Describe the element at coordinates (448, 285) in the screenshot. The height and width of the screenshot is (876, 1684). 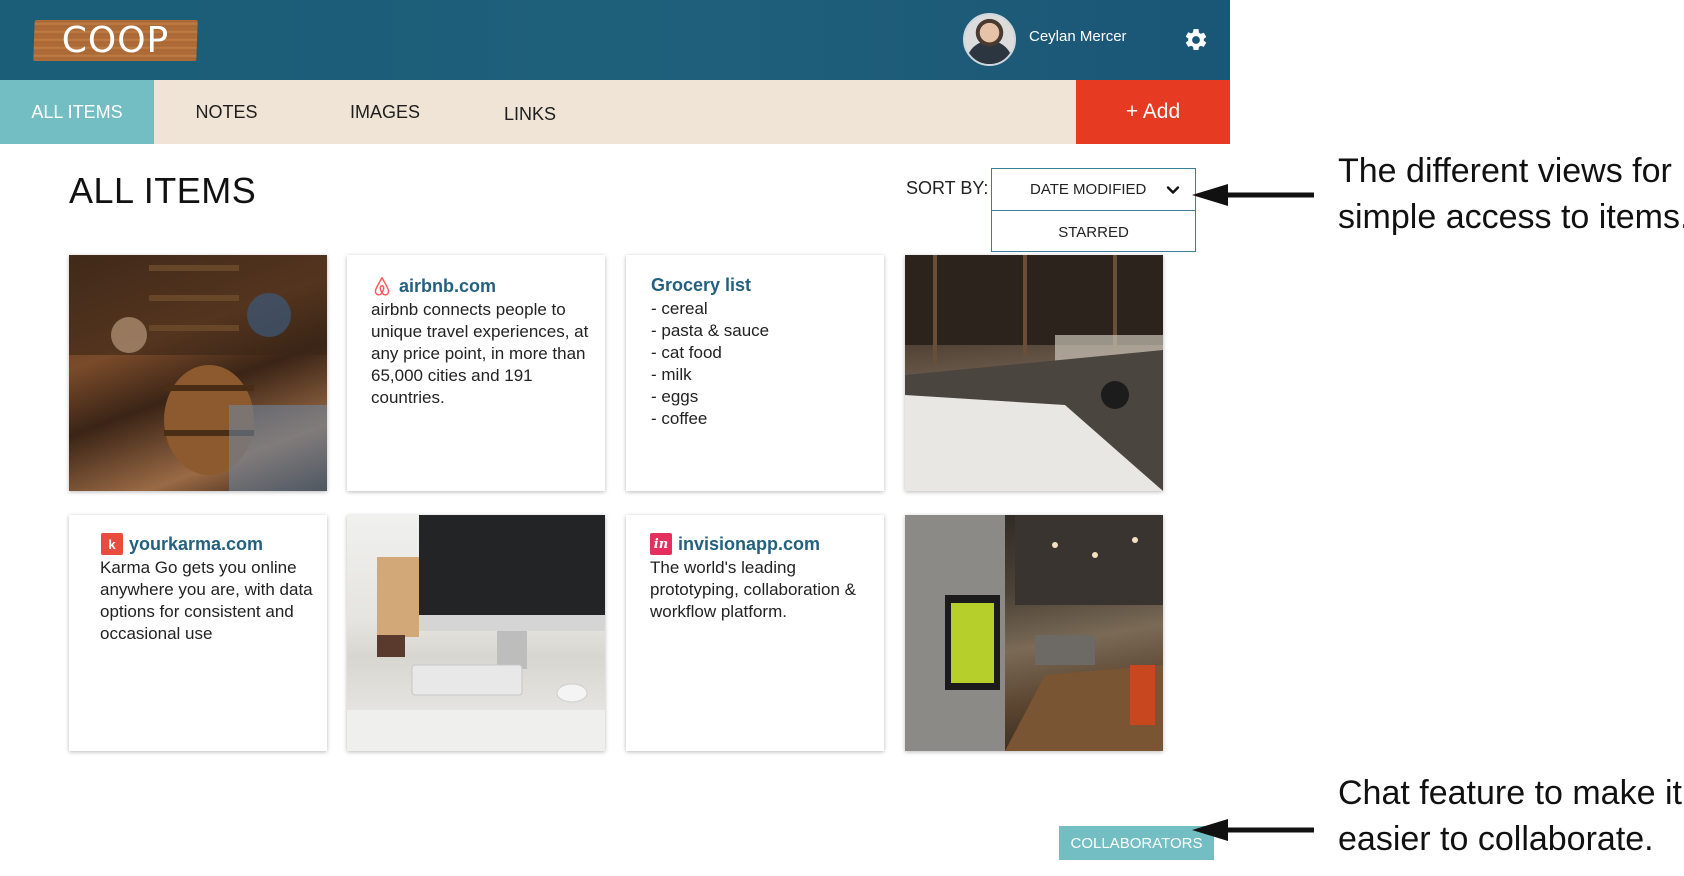
I see `airbnb-title-text: airbnb.com` at that location.